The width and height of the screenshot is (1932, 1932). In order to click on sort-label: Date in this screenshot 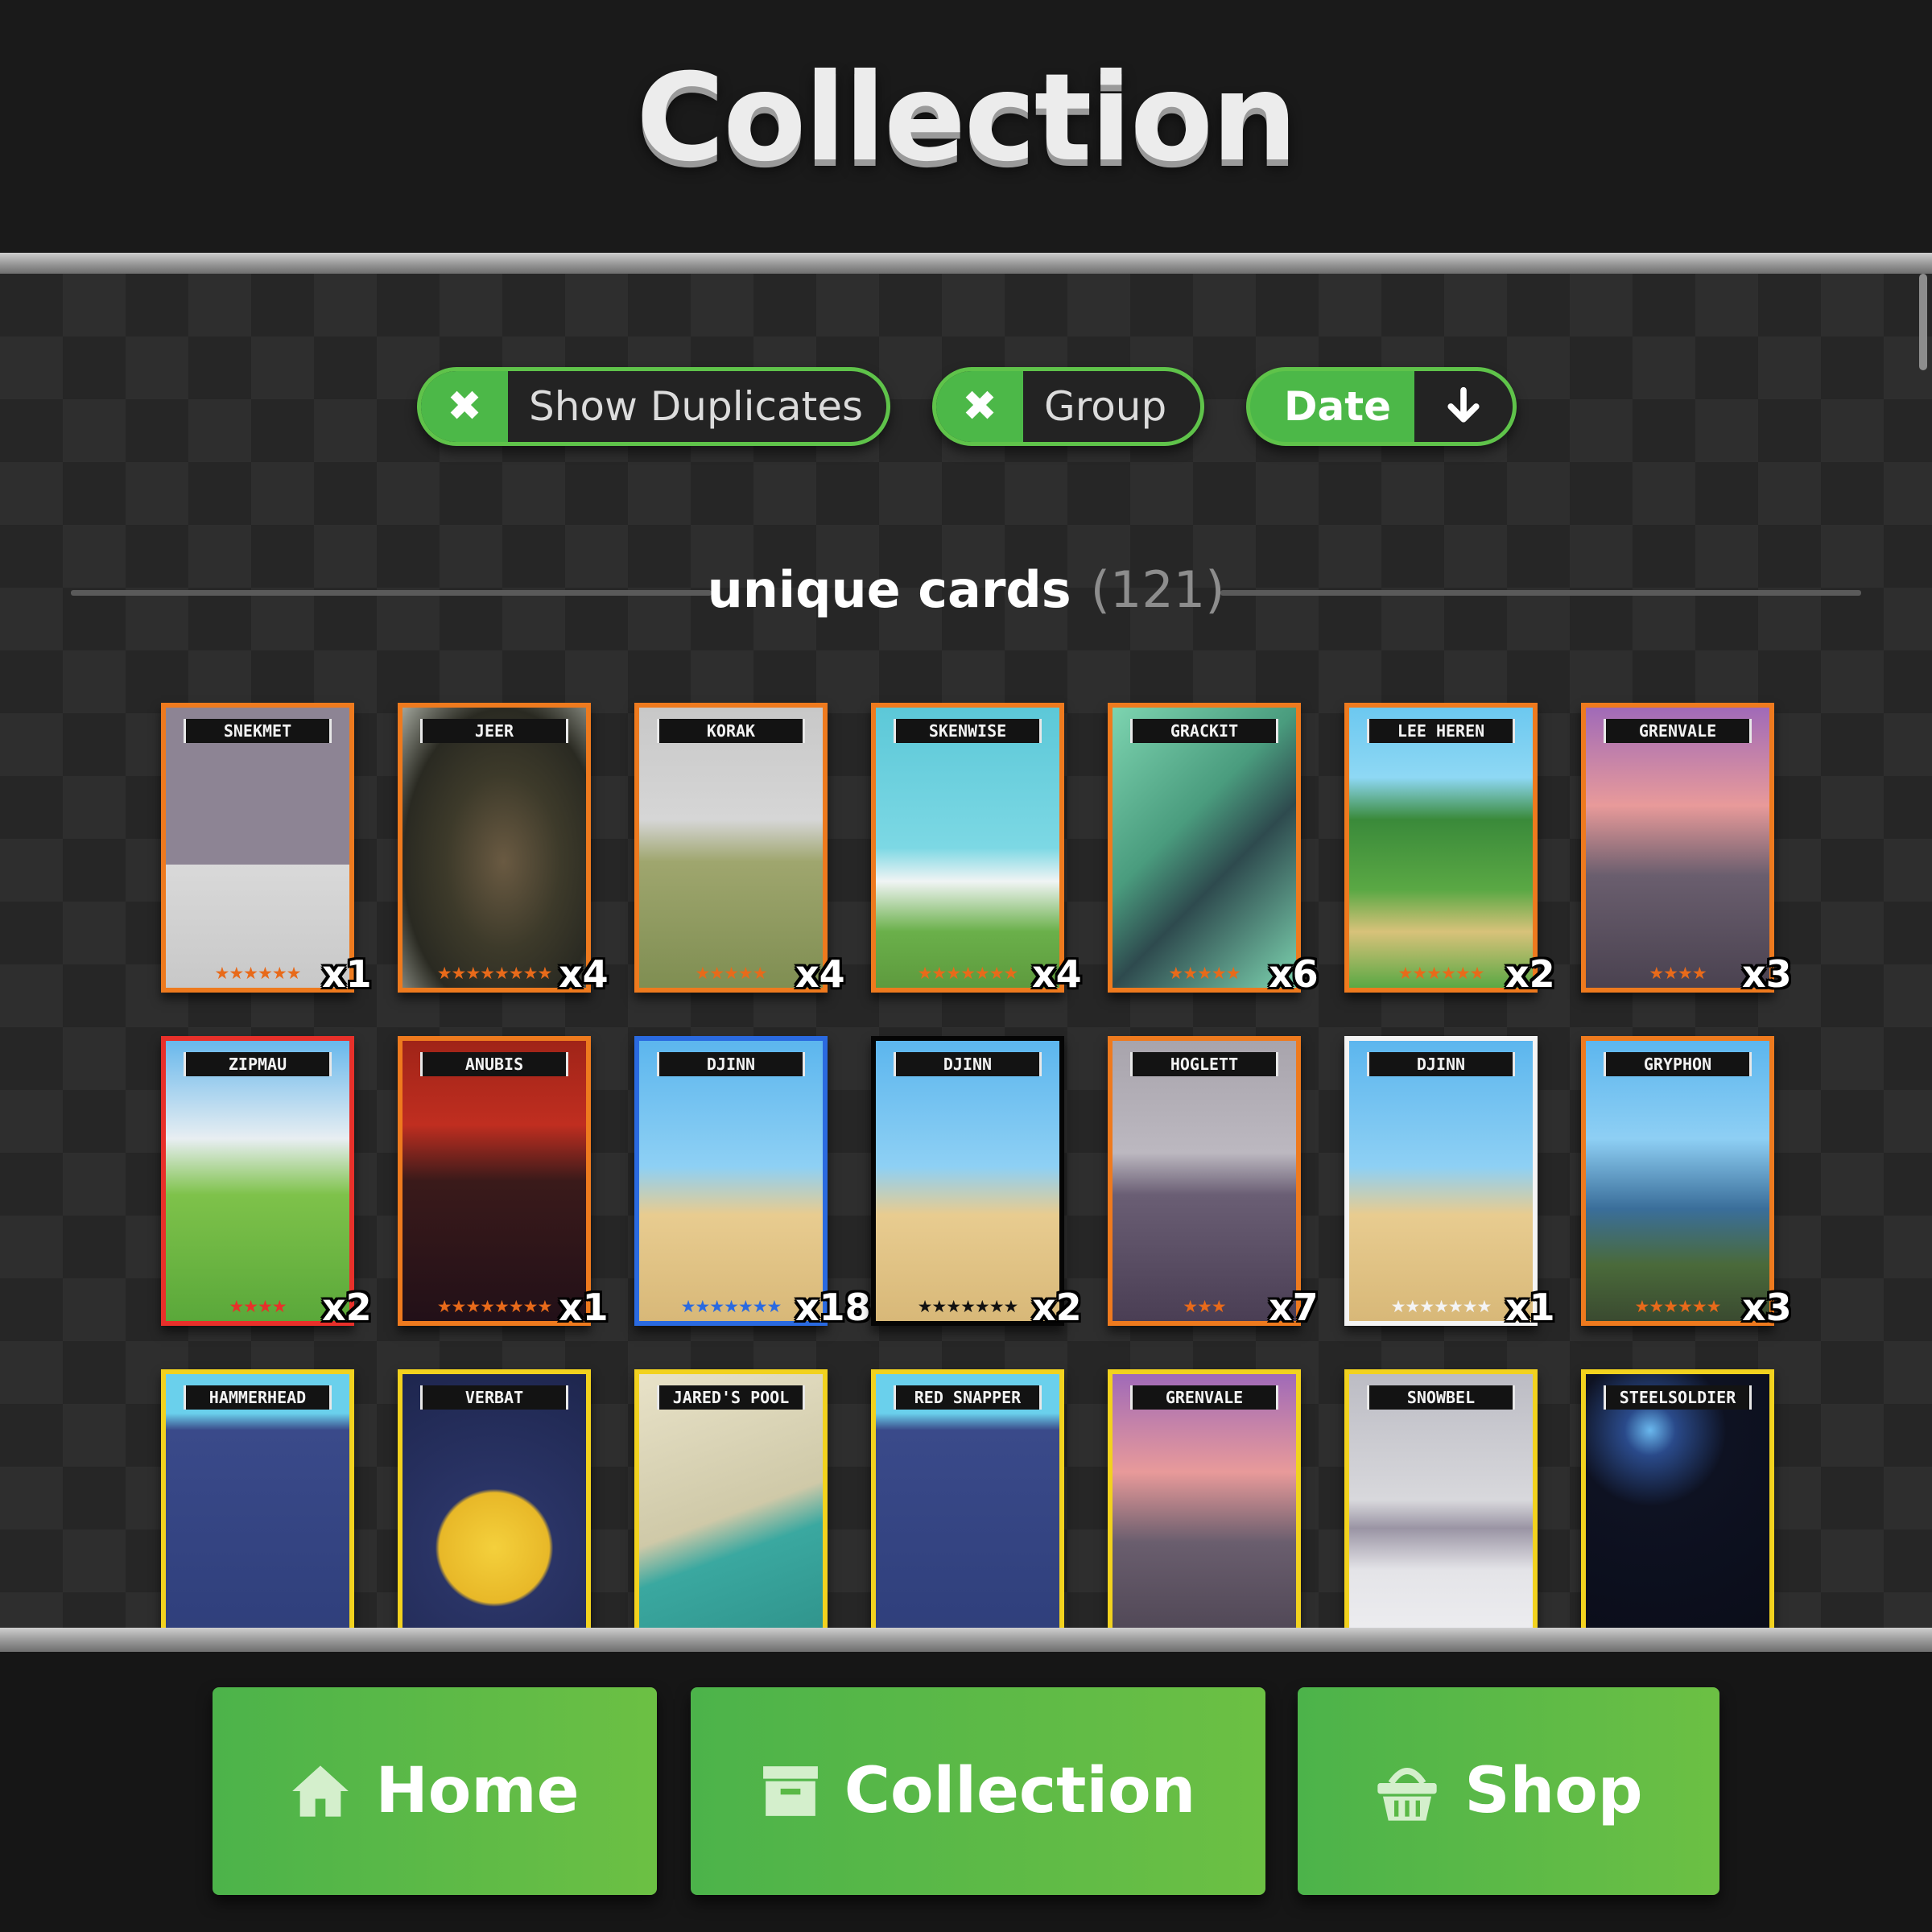, I will do `click(1338, 406)`.